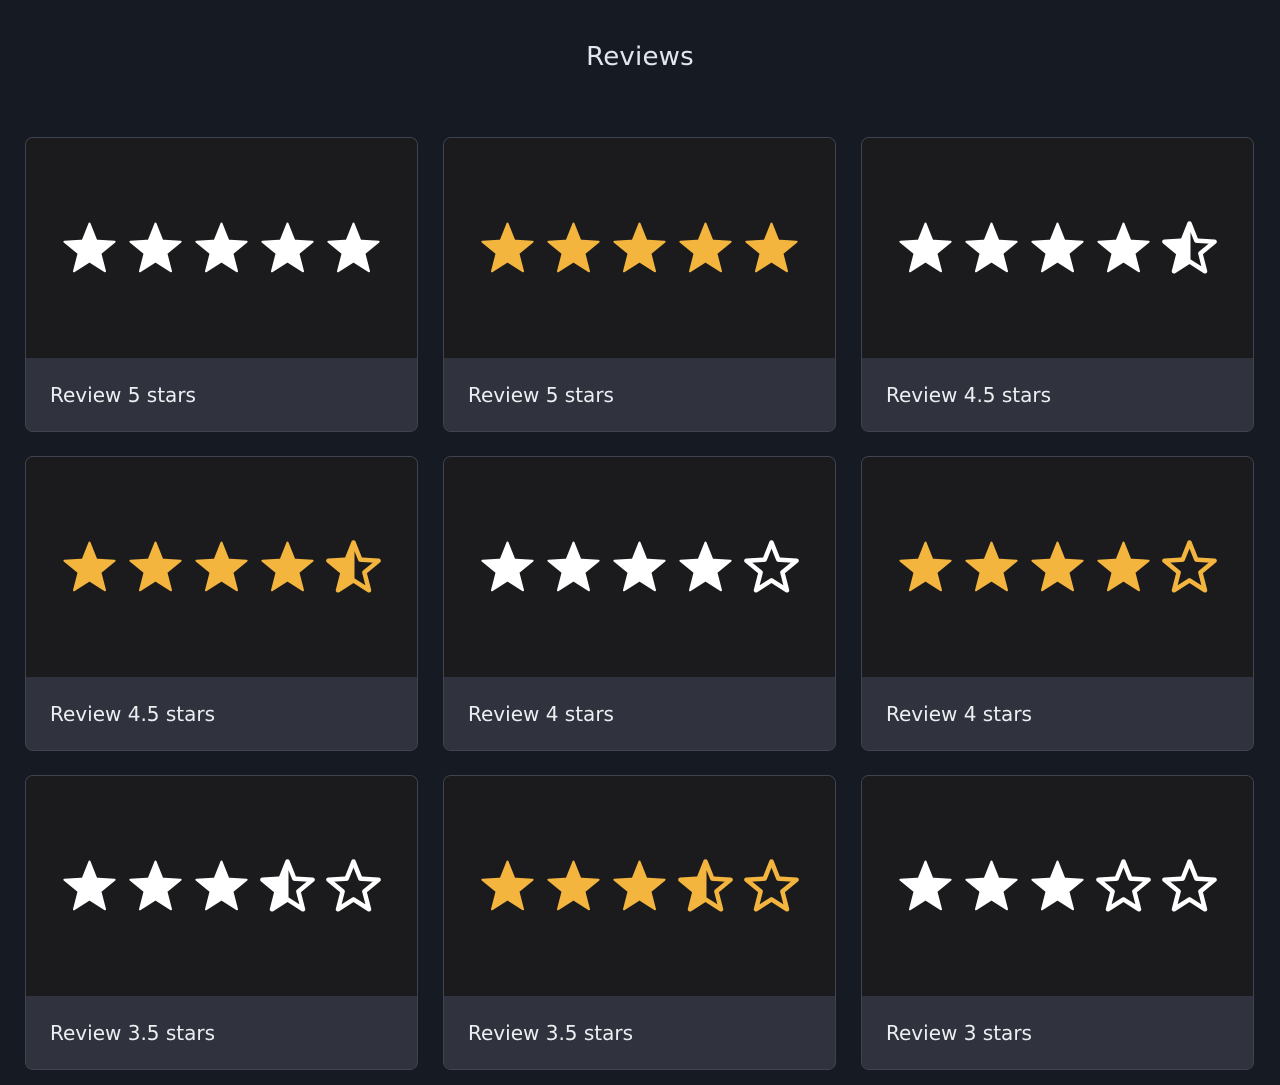 The image size is (1280, 1085). I want to click on page-title: Reviews, so click(640, 57).